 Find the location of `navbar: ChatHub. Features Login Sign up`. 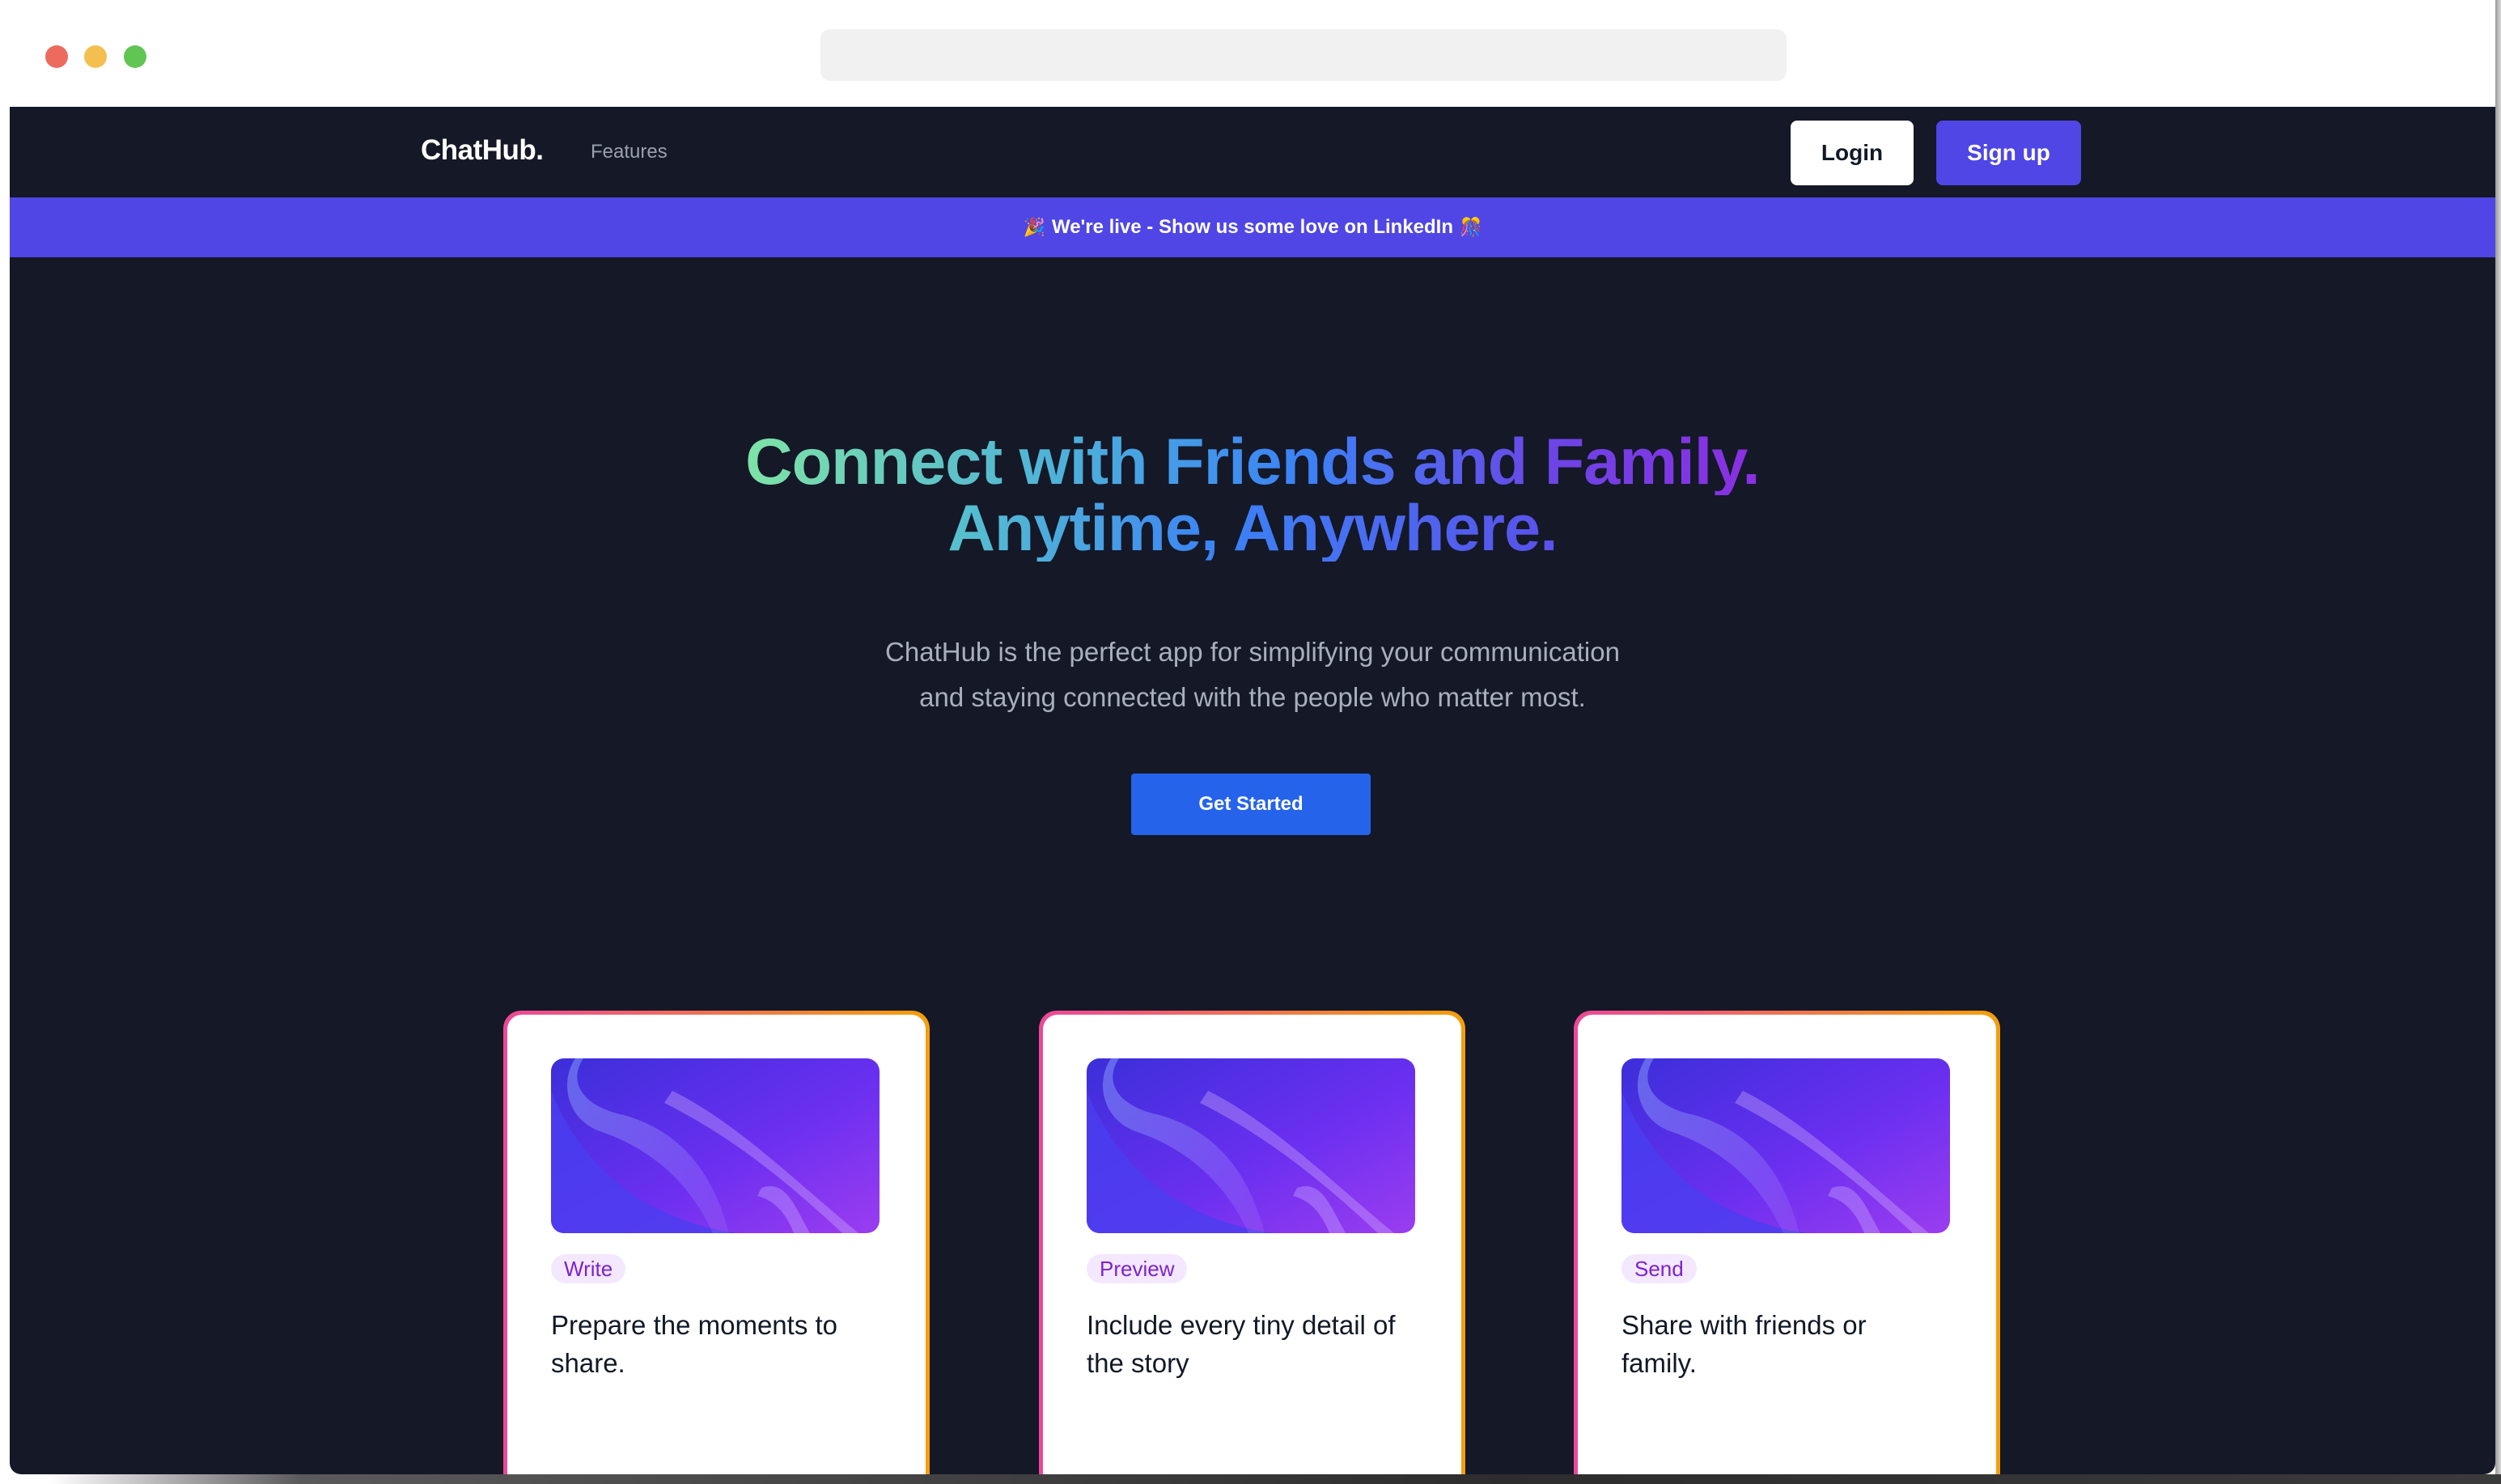

navbar: ChatHub. Features Login Sign up is located at coordinates (1252, 152).